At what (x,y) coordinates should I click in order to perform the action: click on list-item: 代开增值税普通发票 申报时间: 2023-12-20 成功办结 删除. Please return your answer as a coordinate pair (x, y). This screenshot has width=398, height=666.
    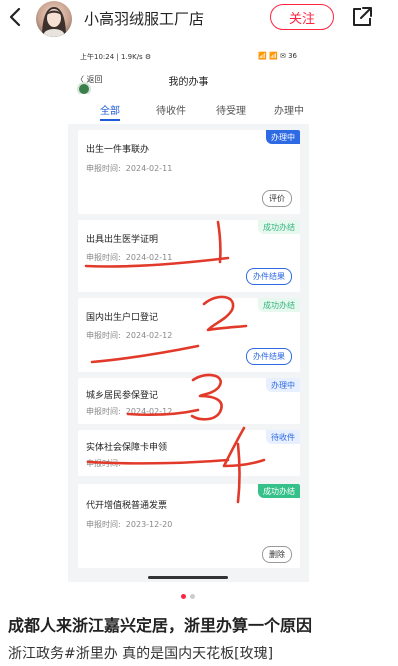
    Looking at the image, I should click on (189, 526).